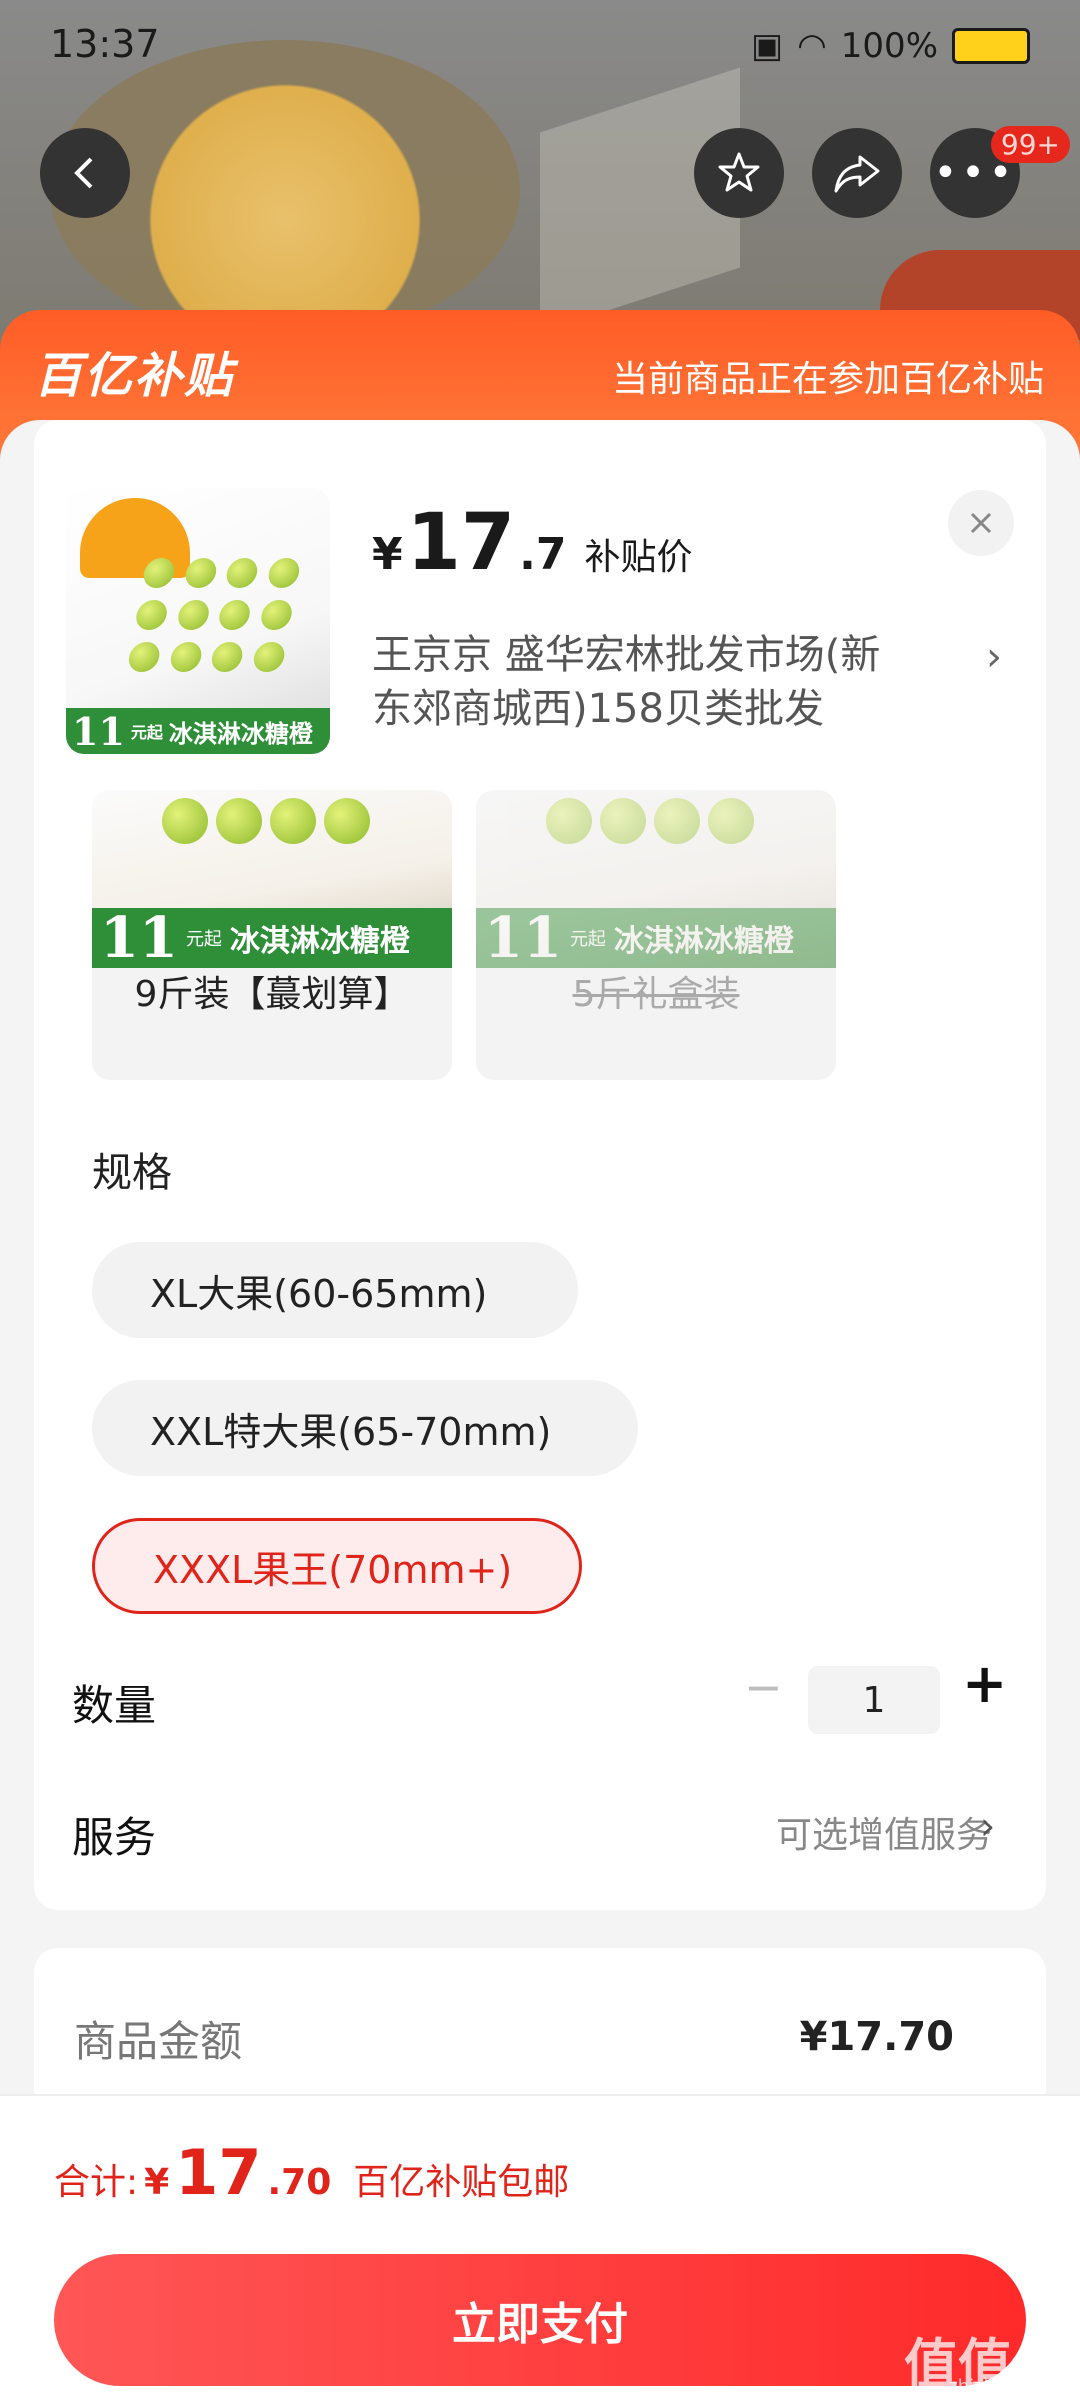 The height and width of the screenshot is (2400, 1080). I want to click on favorite-button, so click(739, 173).